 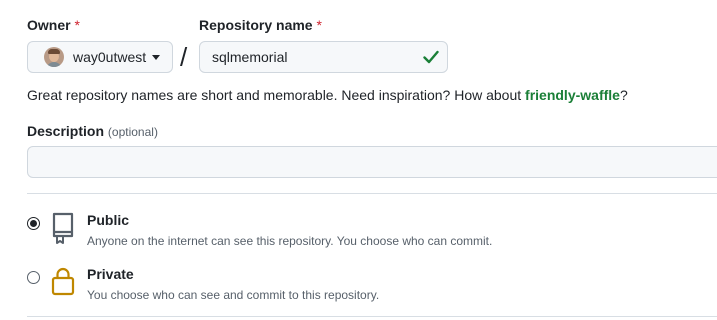 I want to click on check-icon, so click(x=431, y=57).